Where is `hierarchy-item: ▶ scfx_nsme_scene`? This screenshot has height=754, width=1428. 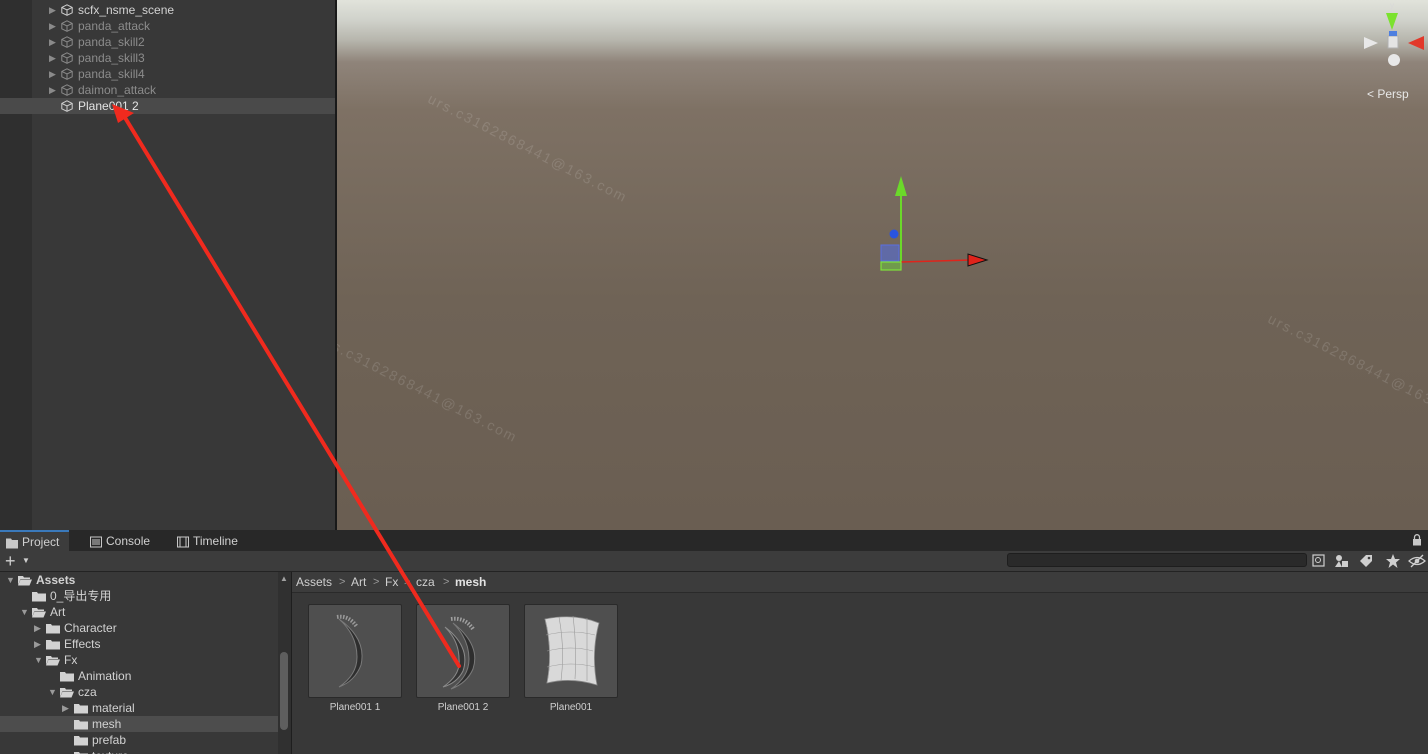 hierarchy-item: ▶ scfx_nsme_scene is located at coordinates (167, 10).